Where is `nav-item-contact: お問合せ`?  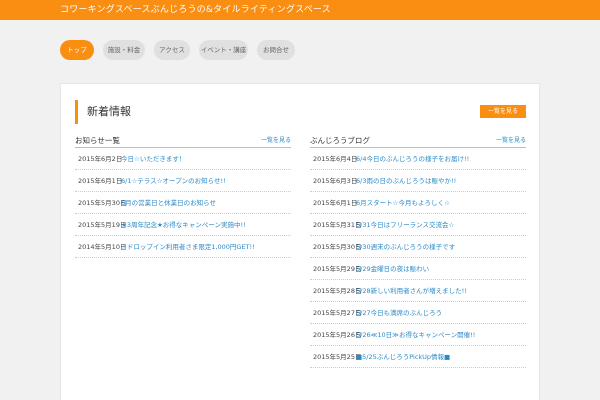 nav-item-contact: お問合せ is located at coordinates (276, 50).